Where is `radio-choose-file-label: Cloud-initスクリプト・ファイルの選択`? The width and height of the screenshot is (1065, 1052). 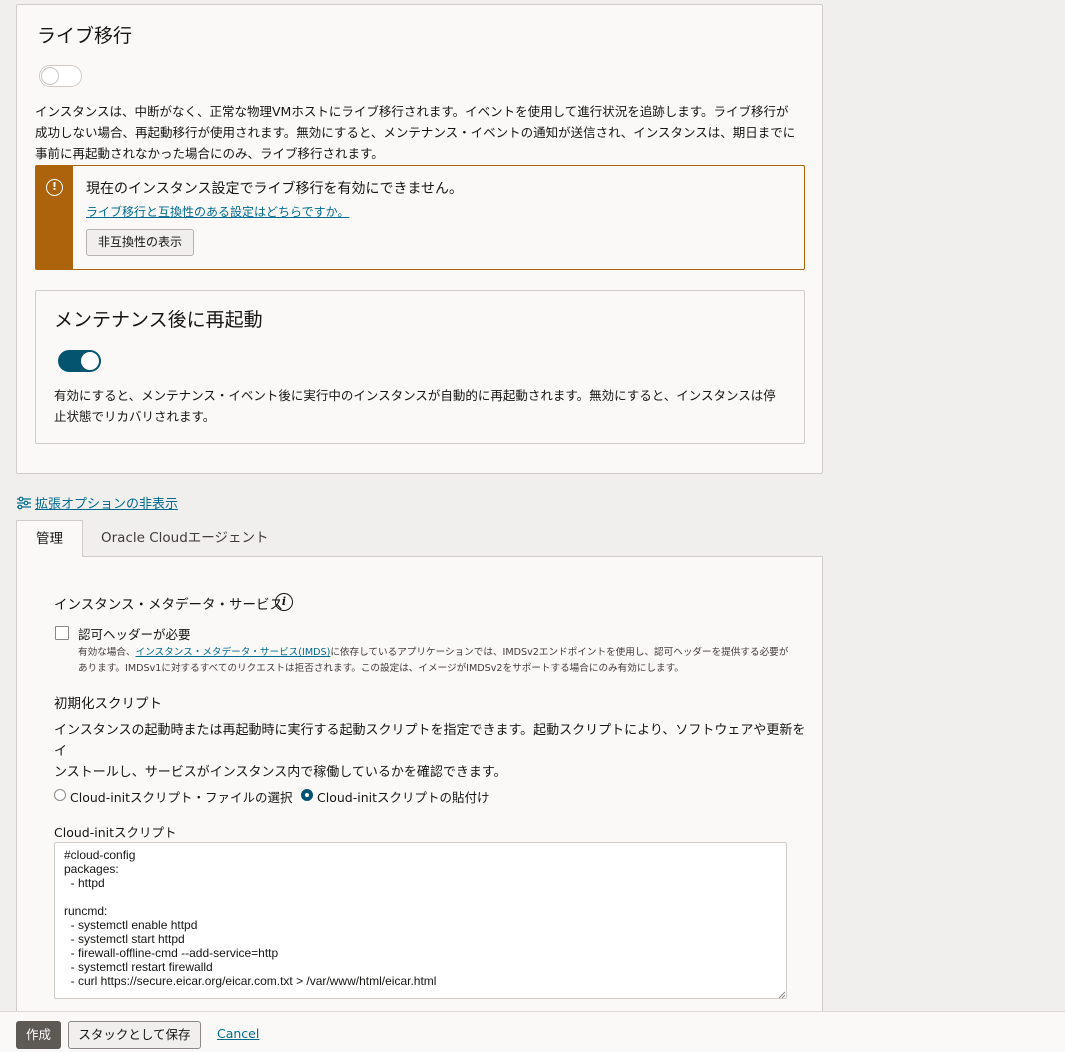 radio-choose-file-label: Cloud-initスクリプト・ファイルの選択 is located at coordinates (181, 797).